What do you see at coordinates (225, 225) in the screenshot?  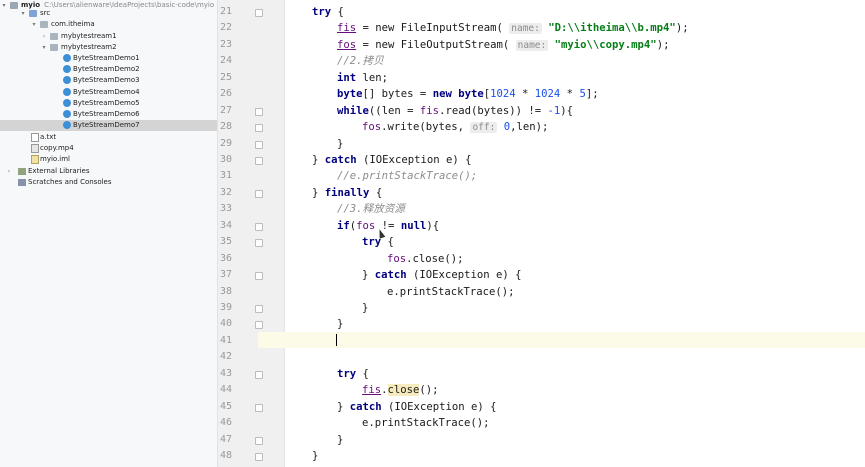 I see `line-number: 34` at bounding box center [225, 225].